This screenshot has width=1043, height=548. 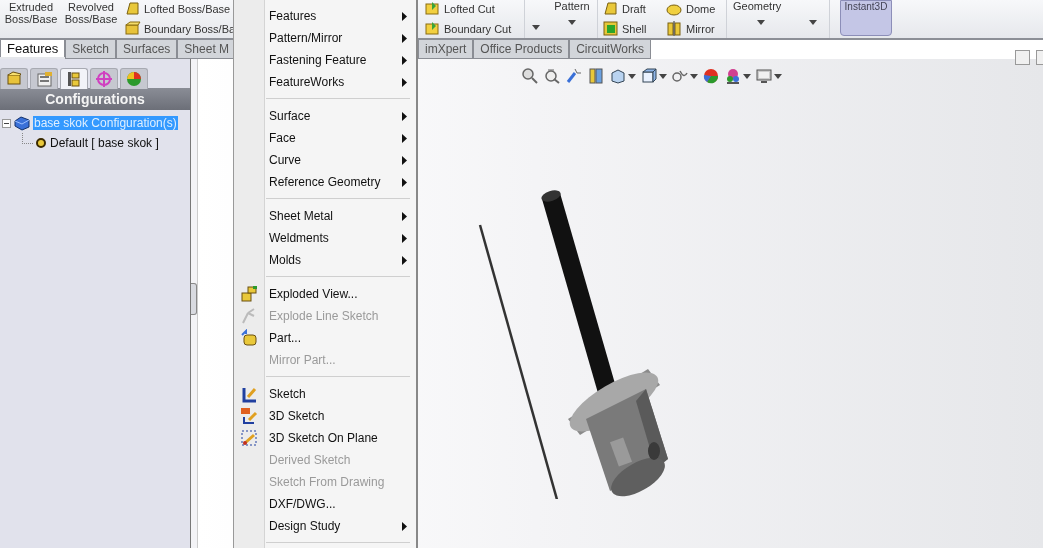 What do you see at coordinates (6, 123) in the screenshot?
I see `collapse-toggle` at bounding box center [6, 123].